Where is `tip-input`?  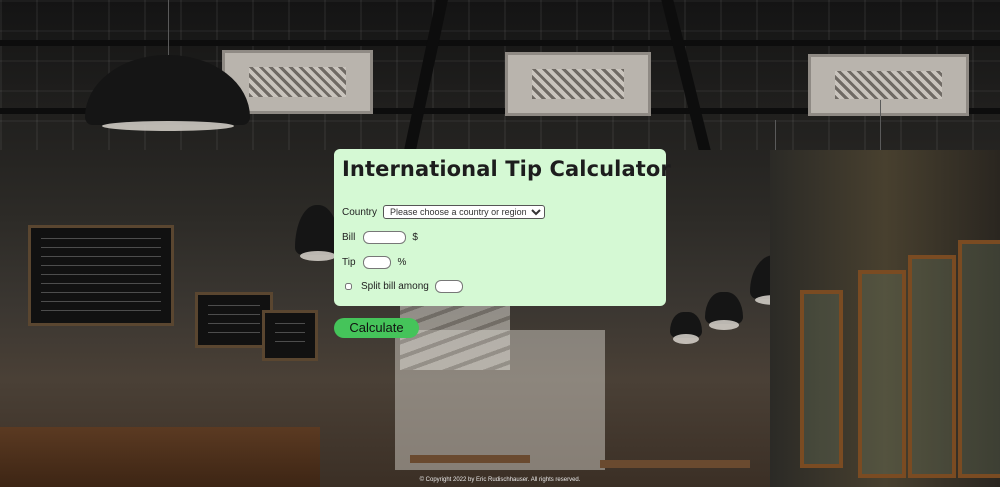
tip-input is located at coordinates (376, 262).